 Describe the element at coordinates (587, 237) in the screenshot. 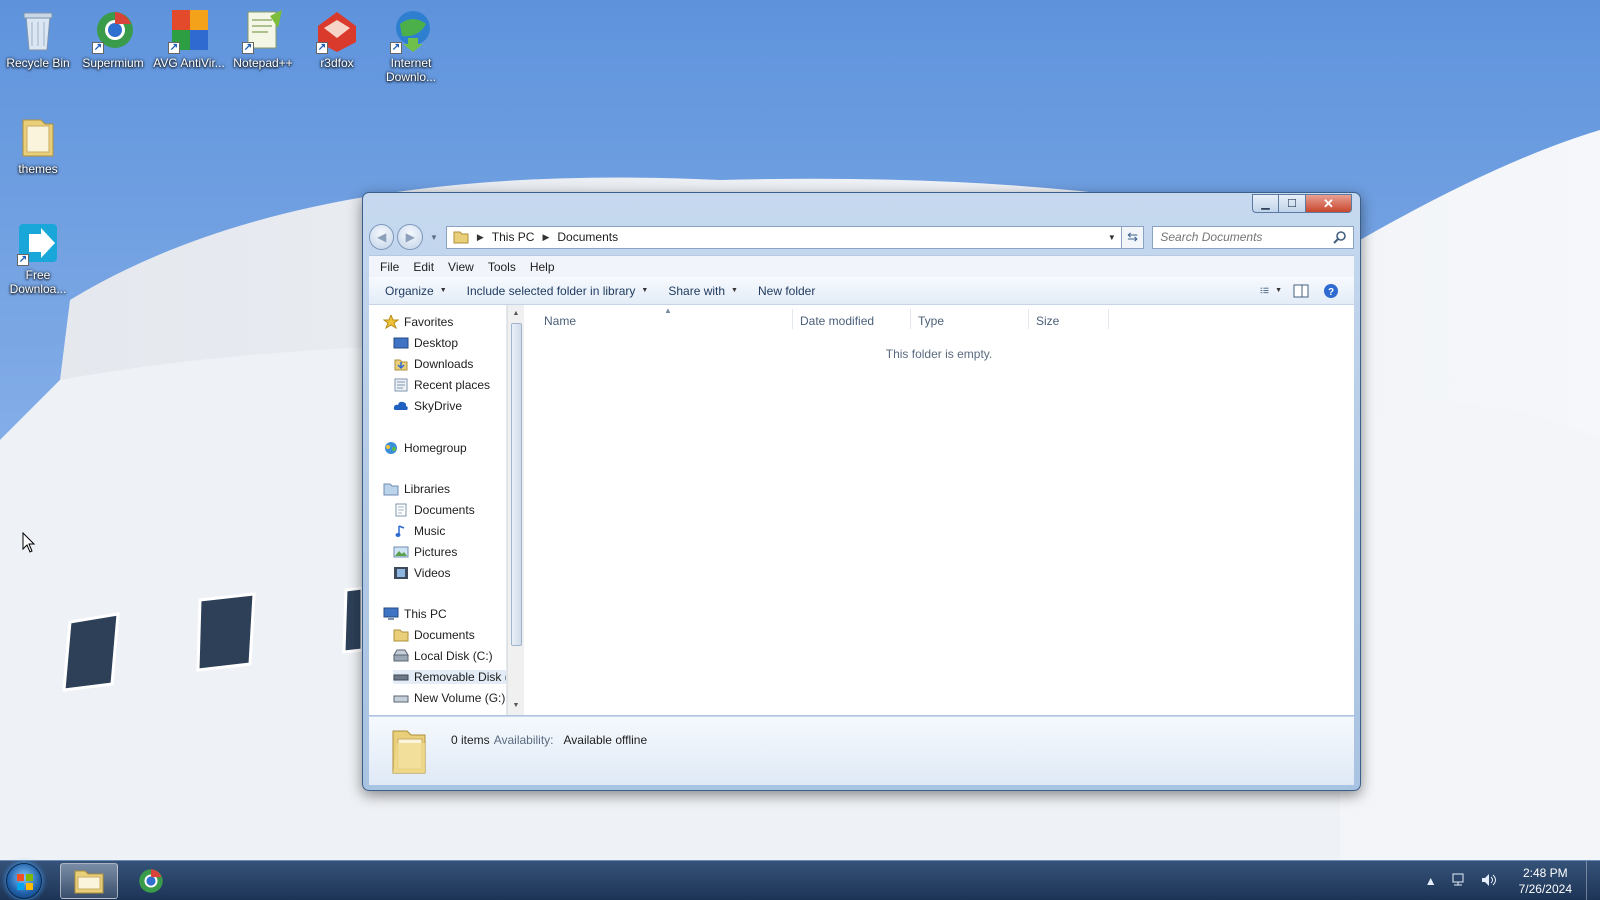

I see `breadcrumb-documents: Documents` at that location.